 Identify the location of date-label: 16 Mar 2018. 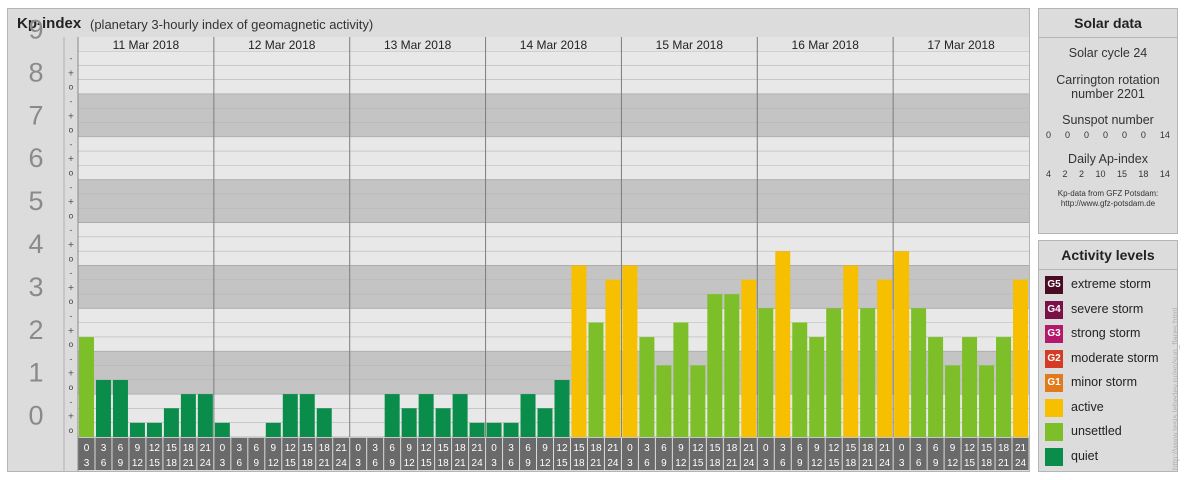
(826, 45).